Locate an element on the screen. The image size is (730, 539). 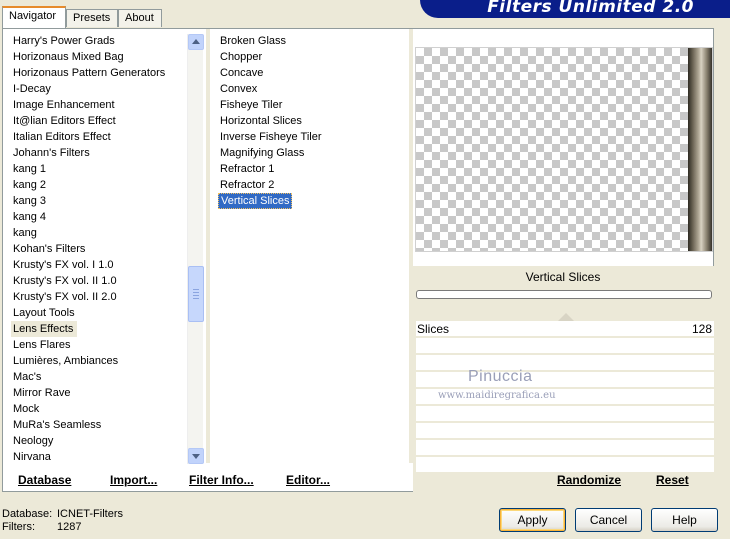
category-item: Horizonaus Pattern Generators is located at coordinates (99, 73).